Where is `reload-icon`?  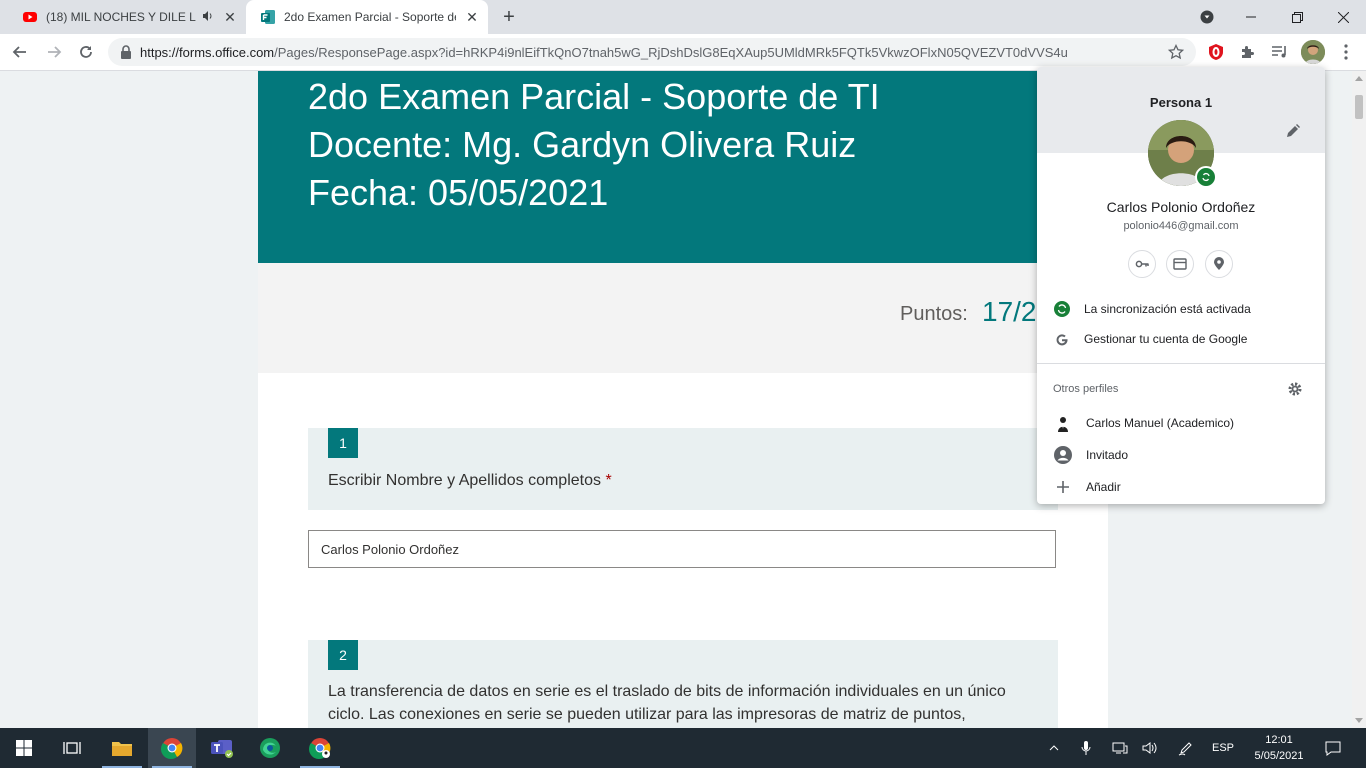 reload-icon is located at coordinates (86, 52).